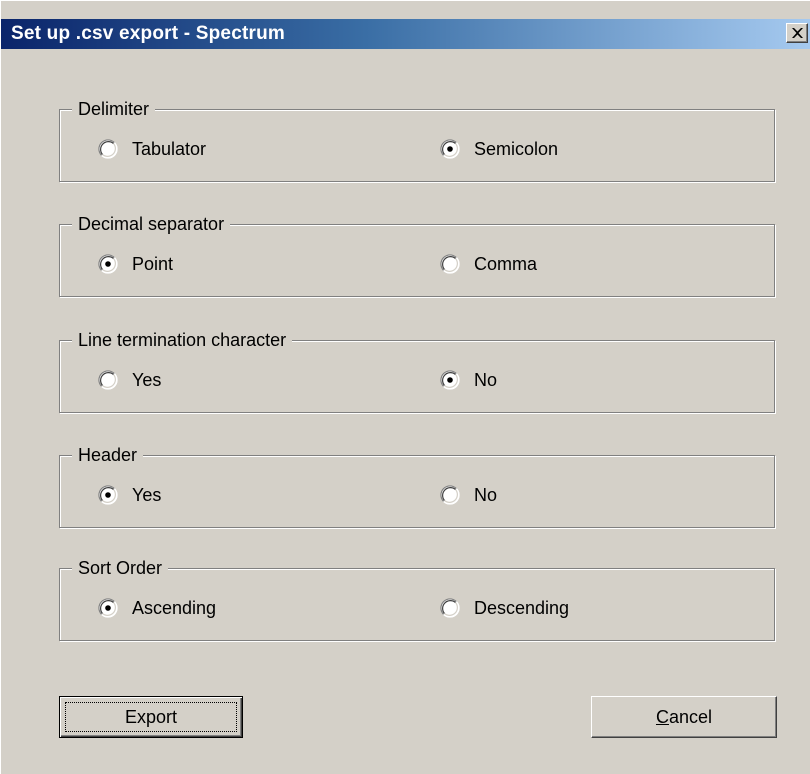 This screenshot has width=810, height=774. I want to click on close-button, so click(797, 33).